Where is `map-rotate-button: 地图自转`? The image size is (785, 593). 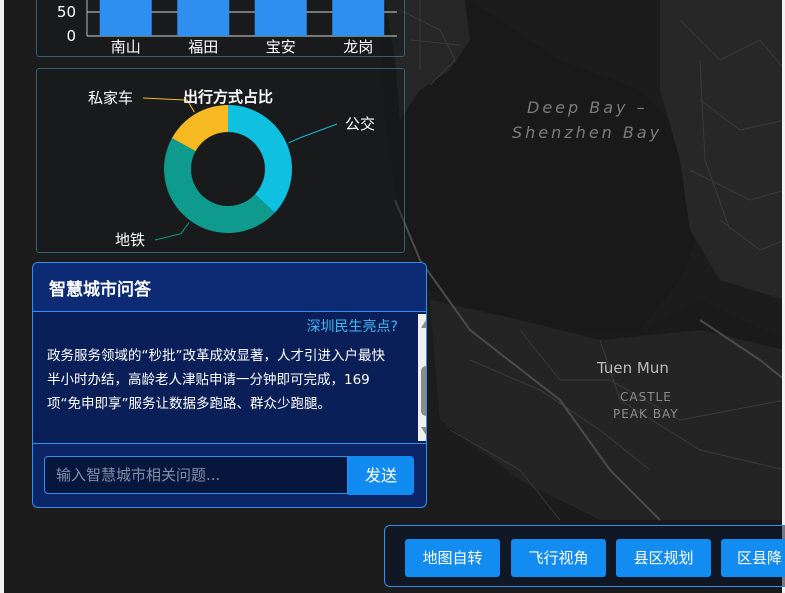 map-rotate-button: 地图自转 is located at coordinates (452, 558).